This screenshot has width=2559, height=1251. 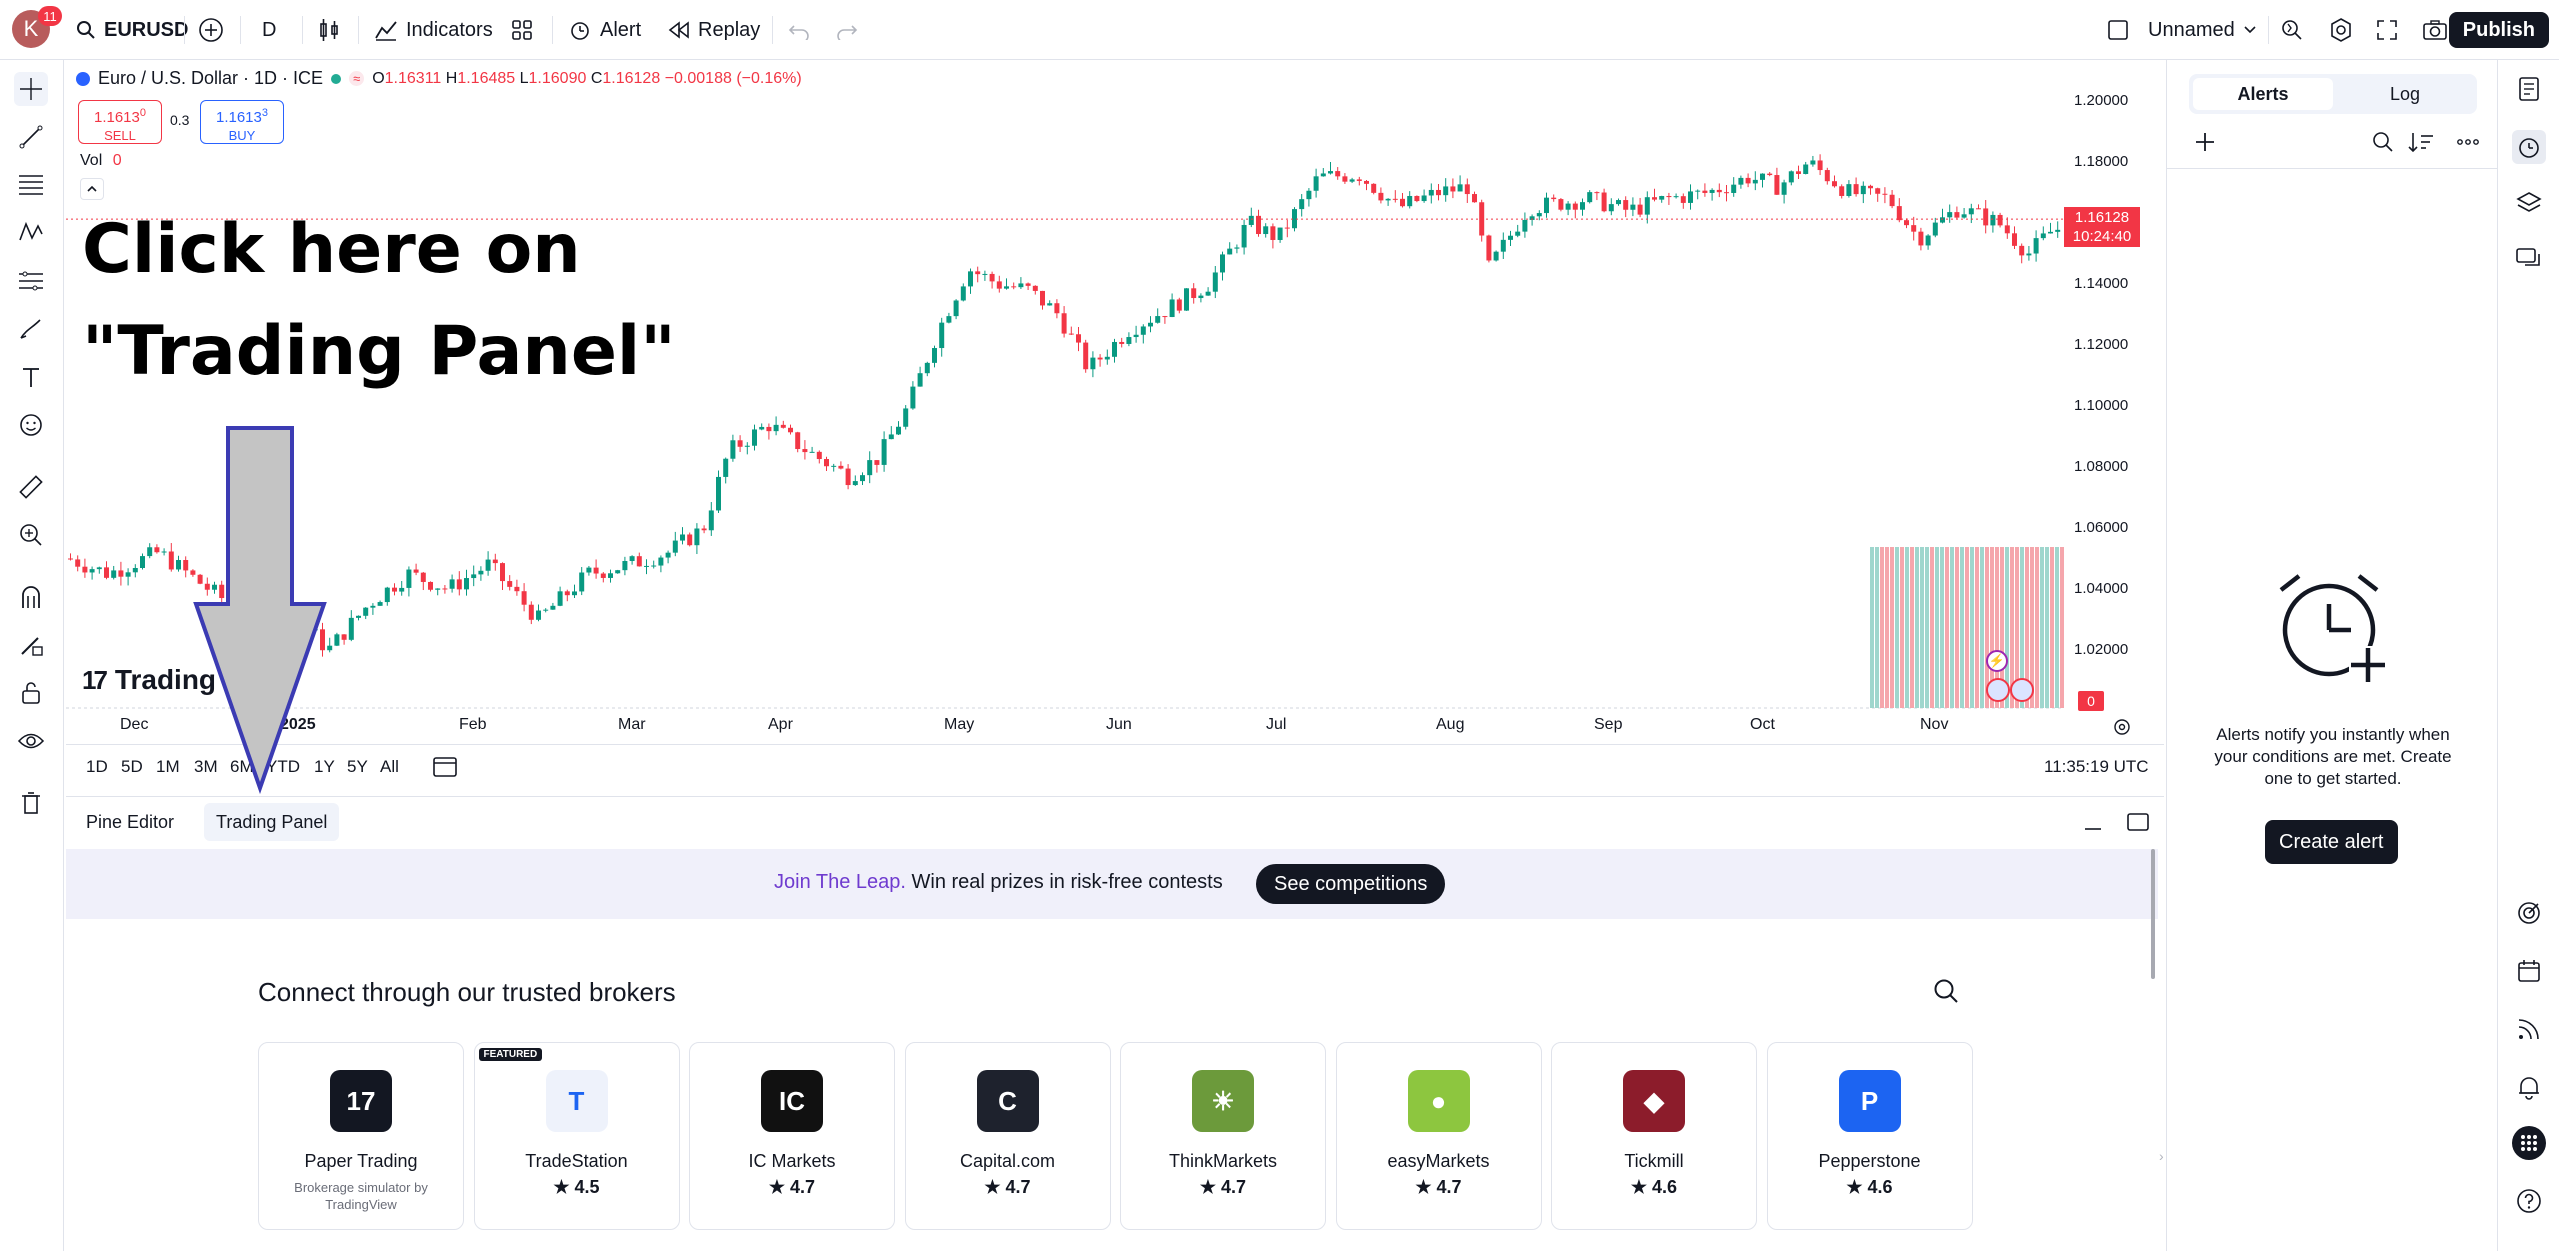 What do you see at coordinates (604, 30) in the screenshot?
I see `alert-button: Alert` at bounding box center [604, 30].